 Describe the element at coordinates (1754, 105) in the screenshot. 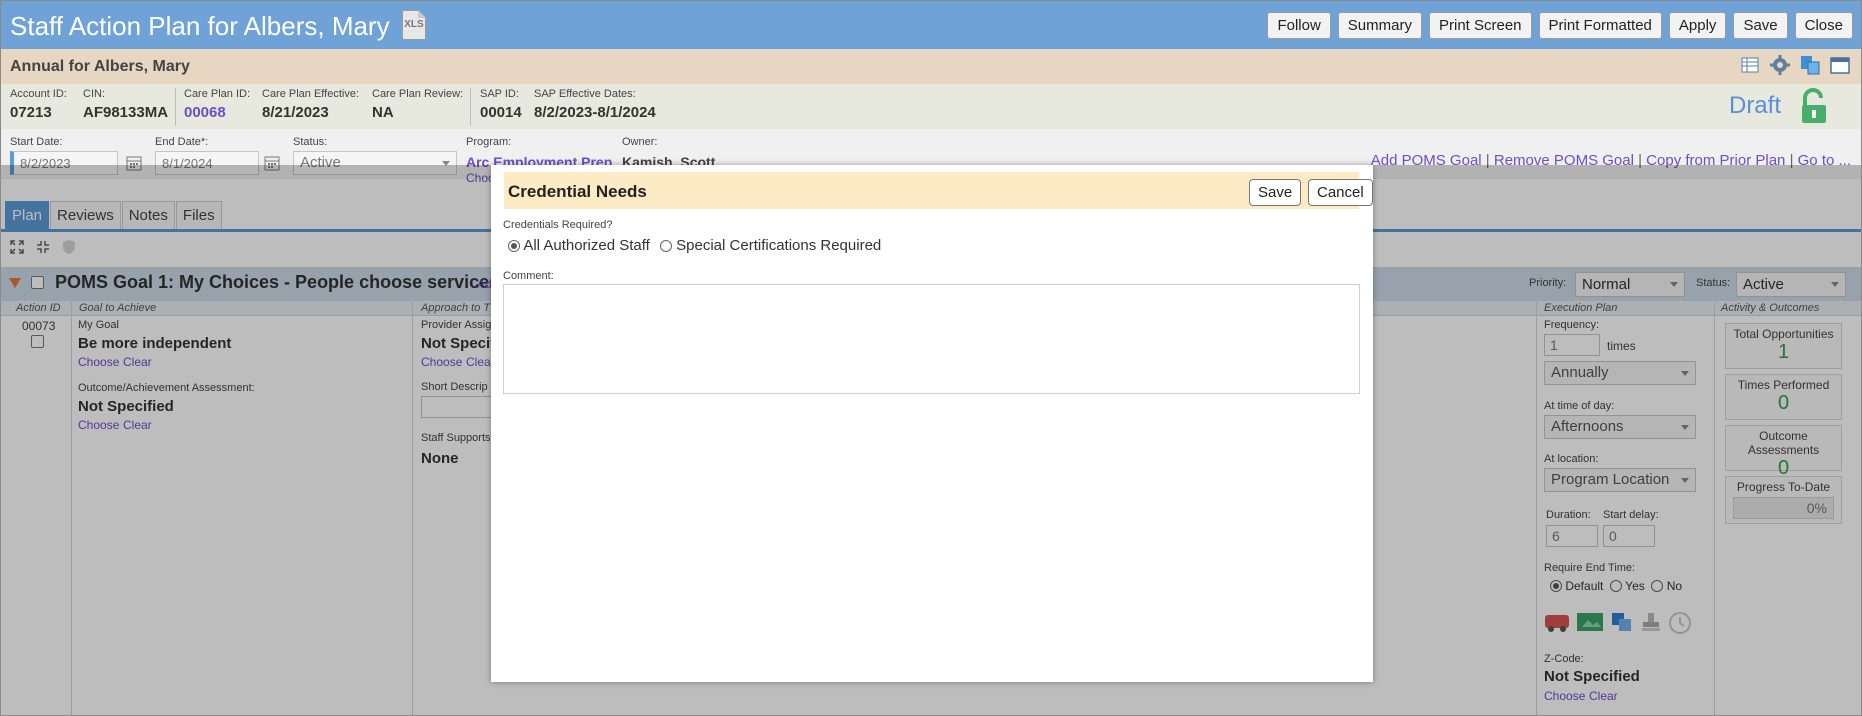

I see `plan-state-label: Draft` at that location.